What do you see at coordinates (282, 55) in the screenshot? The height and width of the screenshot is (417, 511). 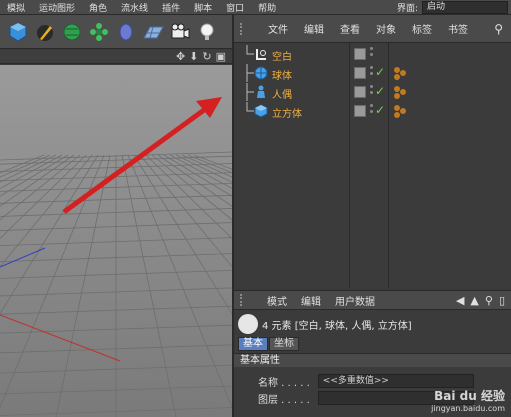 I see `object-name: 空白` at bounding box center [282, 55].